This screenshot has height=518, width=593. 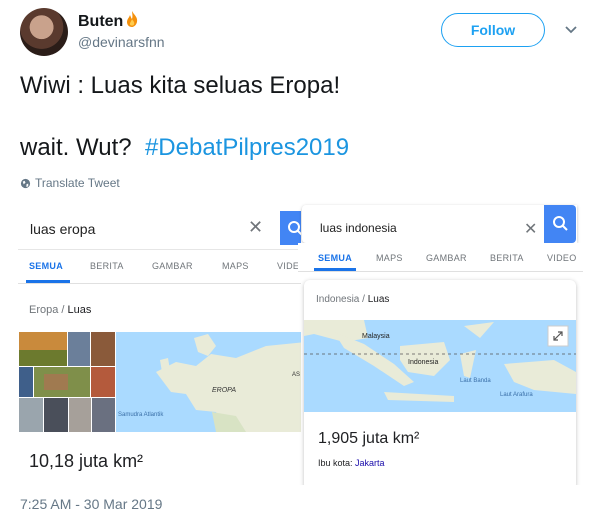 I want to click on follow-button: Follow, so click(x=493, y=30).